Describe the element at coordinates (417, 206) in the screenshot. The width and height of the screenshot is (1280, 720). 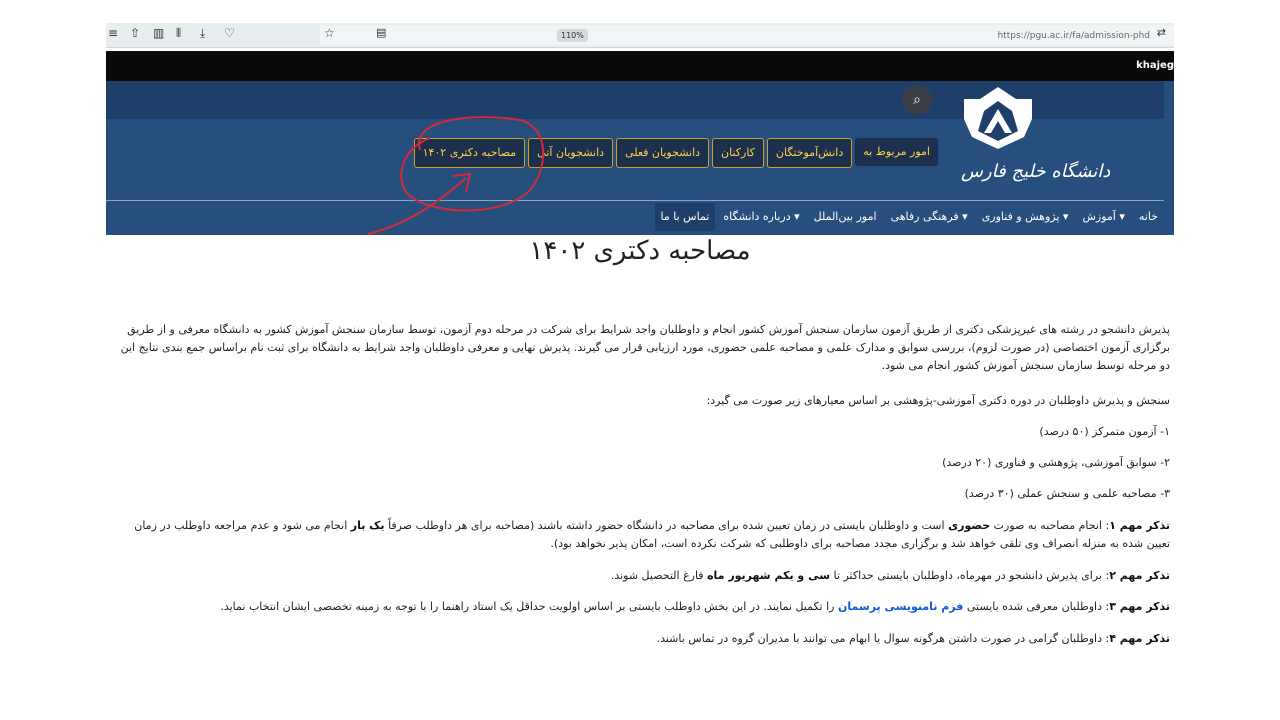
I see `annotation-arrow` at that location.